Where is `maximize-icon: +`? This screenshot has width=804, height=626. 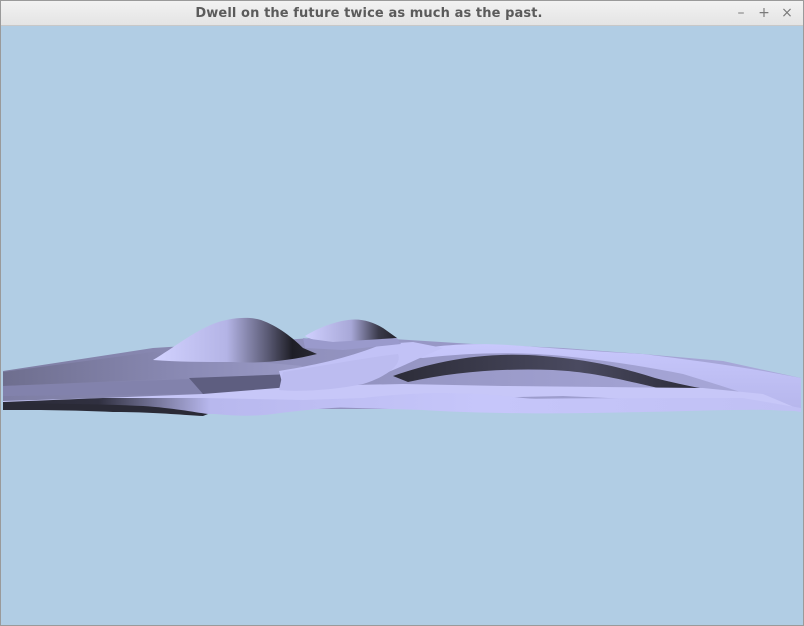
maximize-icon: + is located at coordinates (764, 13).